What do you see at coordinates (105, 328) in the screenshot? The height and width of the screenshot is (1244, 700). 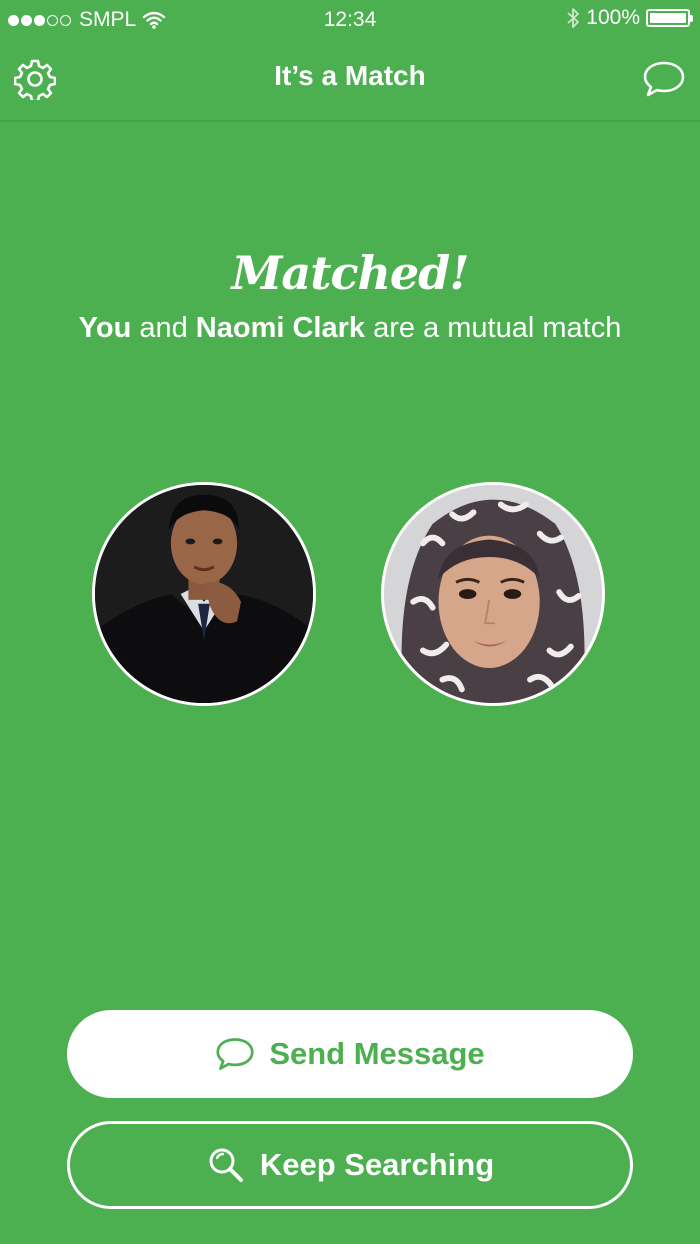 I see `you-label: You` at bounding box center [105, 328].